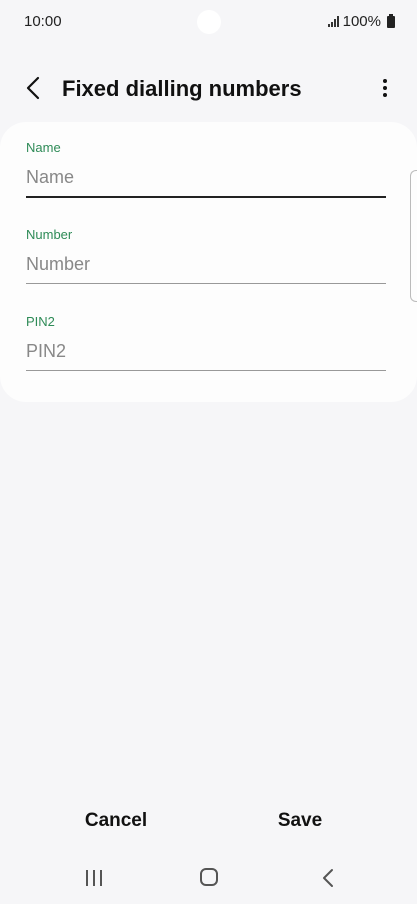 Image resolution: width=417 pixels, height=904 pixels. I want to click on number-label: Number, so click(49, 234).